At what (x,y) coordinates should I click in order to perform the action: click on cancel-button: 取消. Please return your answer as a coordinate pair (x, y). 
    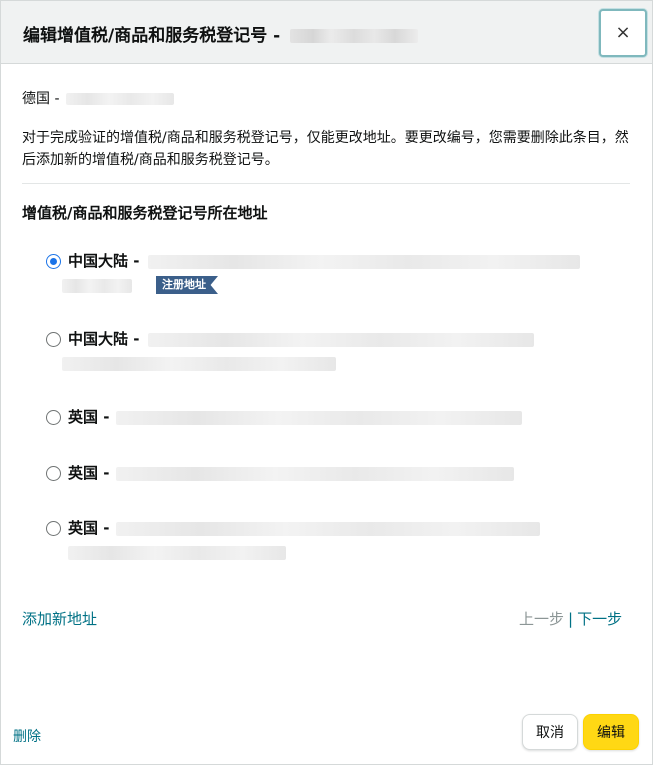
    Looking at the image, I should click on (550, 732).